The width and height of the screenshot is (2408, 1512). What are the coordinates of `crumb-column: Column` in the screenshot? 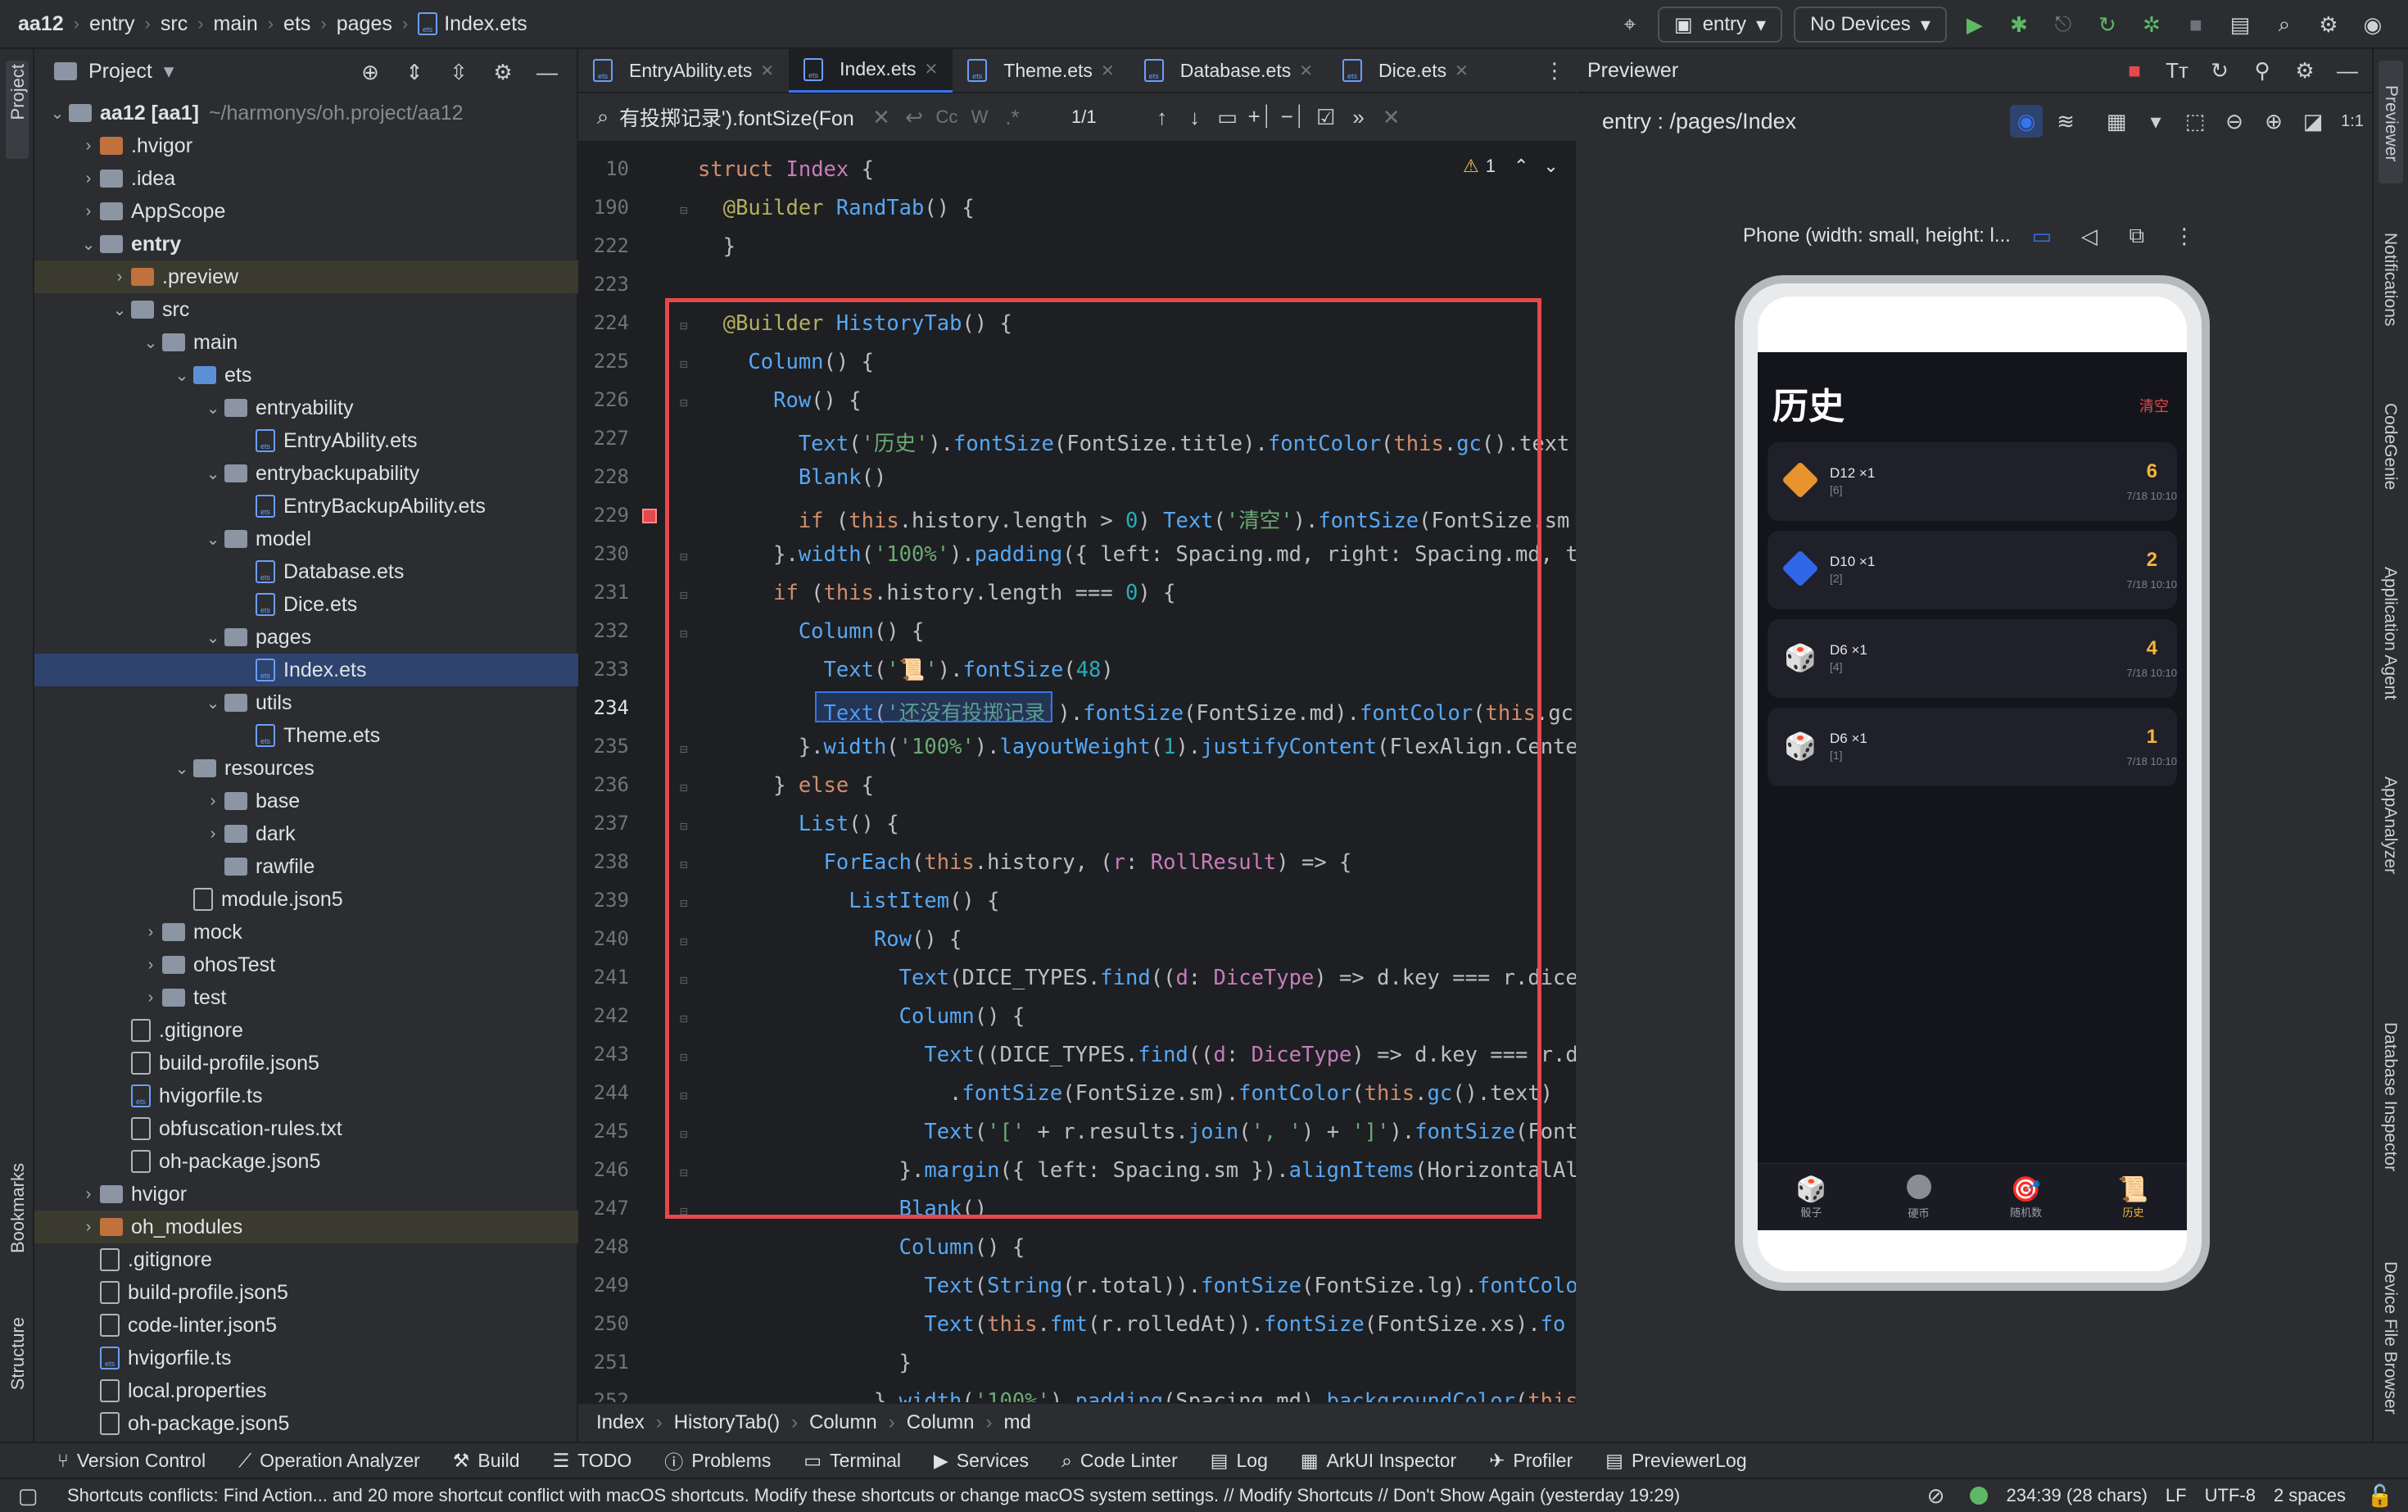 It's located at (843, 1423).